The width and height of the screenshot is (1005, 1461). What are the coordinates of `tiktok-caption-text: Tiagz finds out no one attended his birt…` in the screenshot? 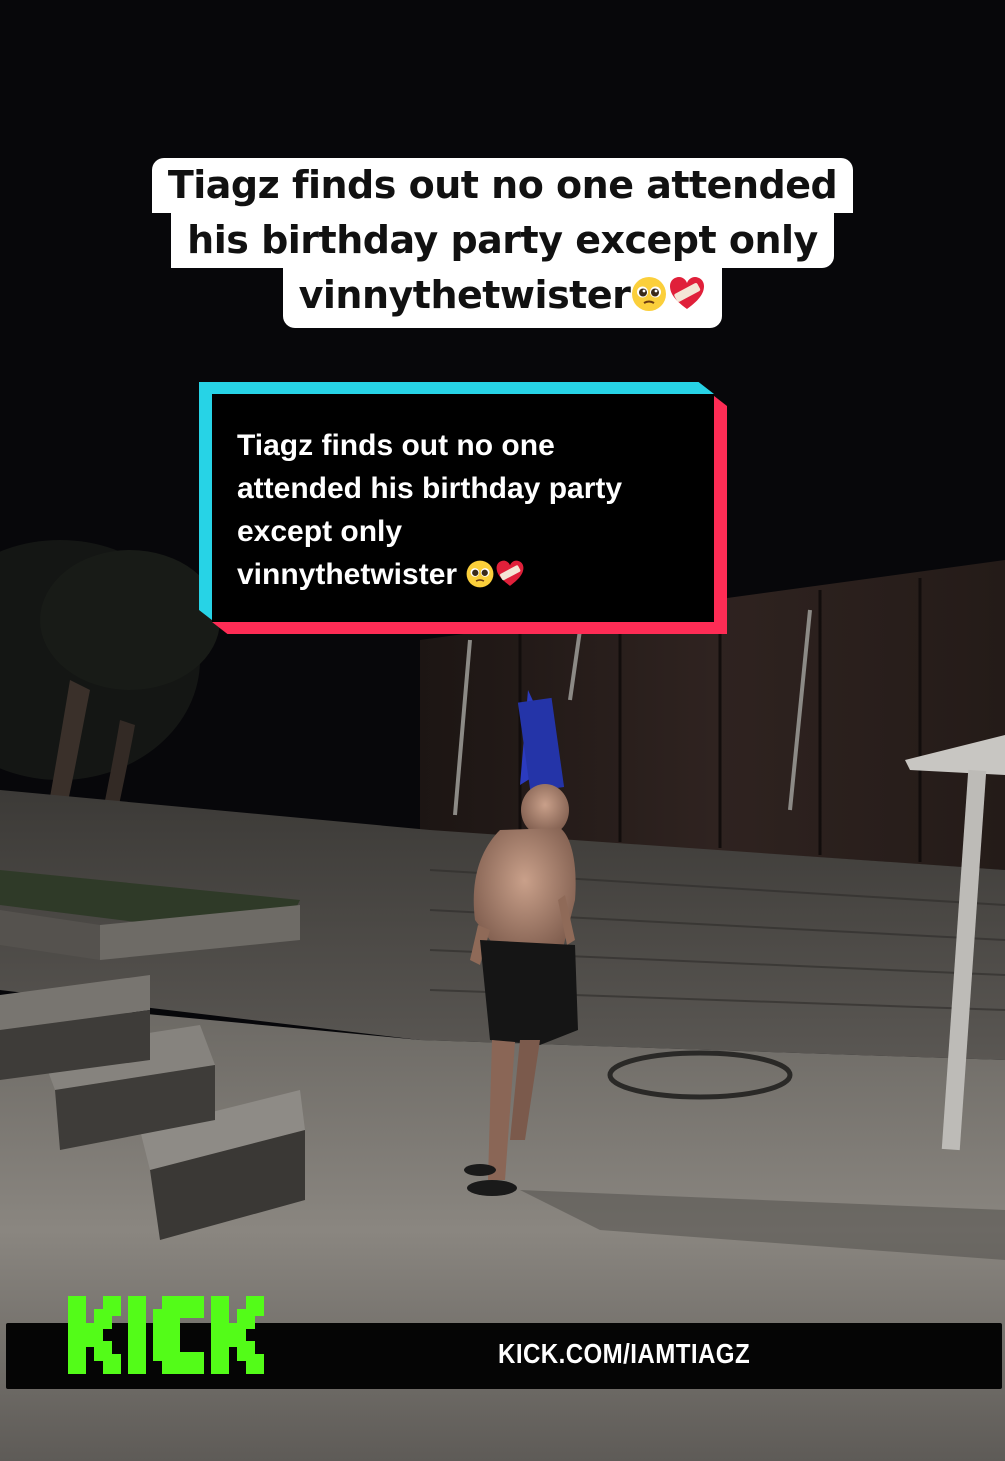 It's located at (472, 512).